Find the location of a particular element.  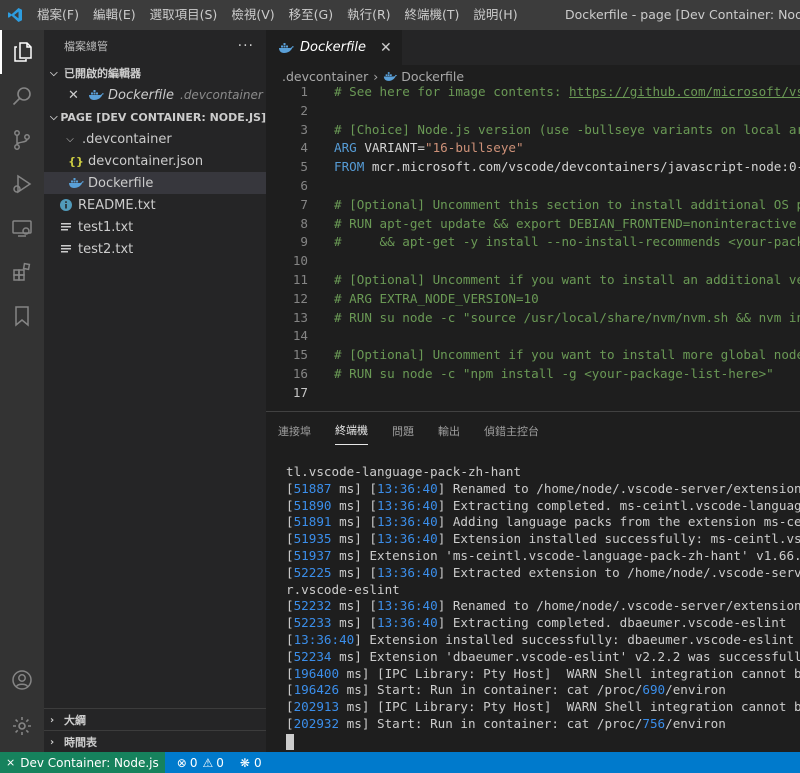

terminal-cursor is located at coordinates (290, 741).